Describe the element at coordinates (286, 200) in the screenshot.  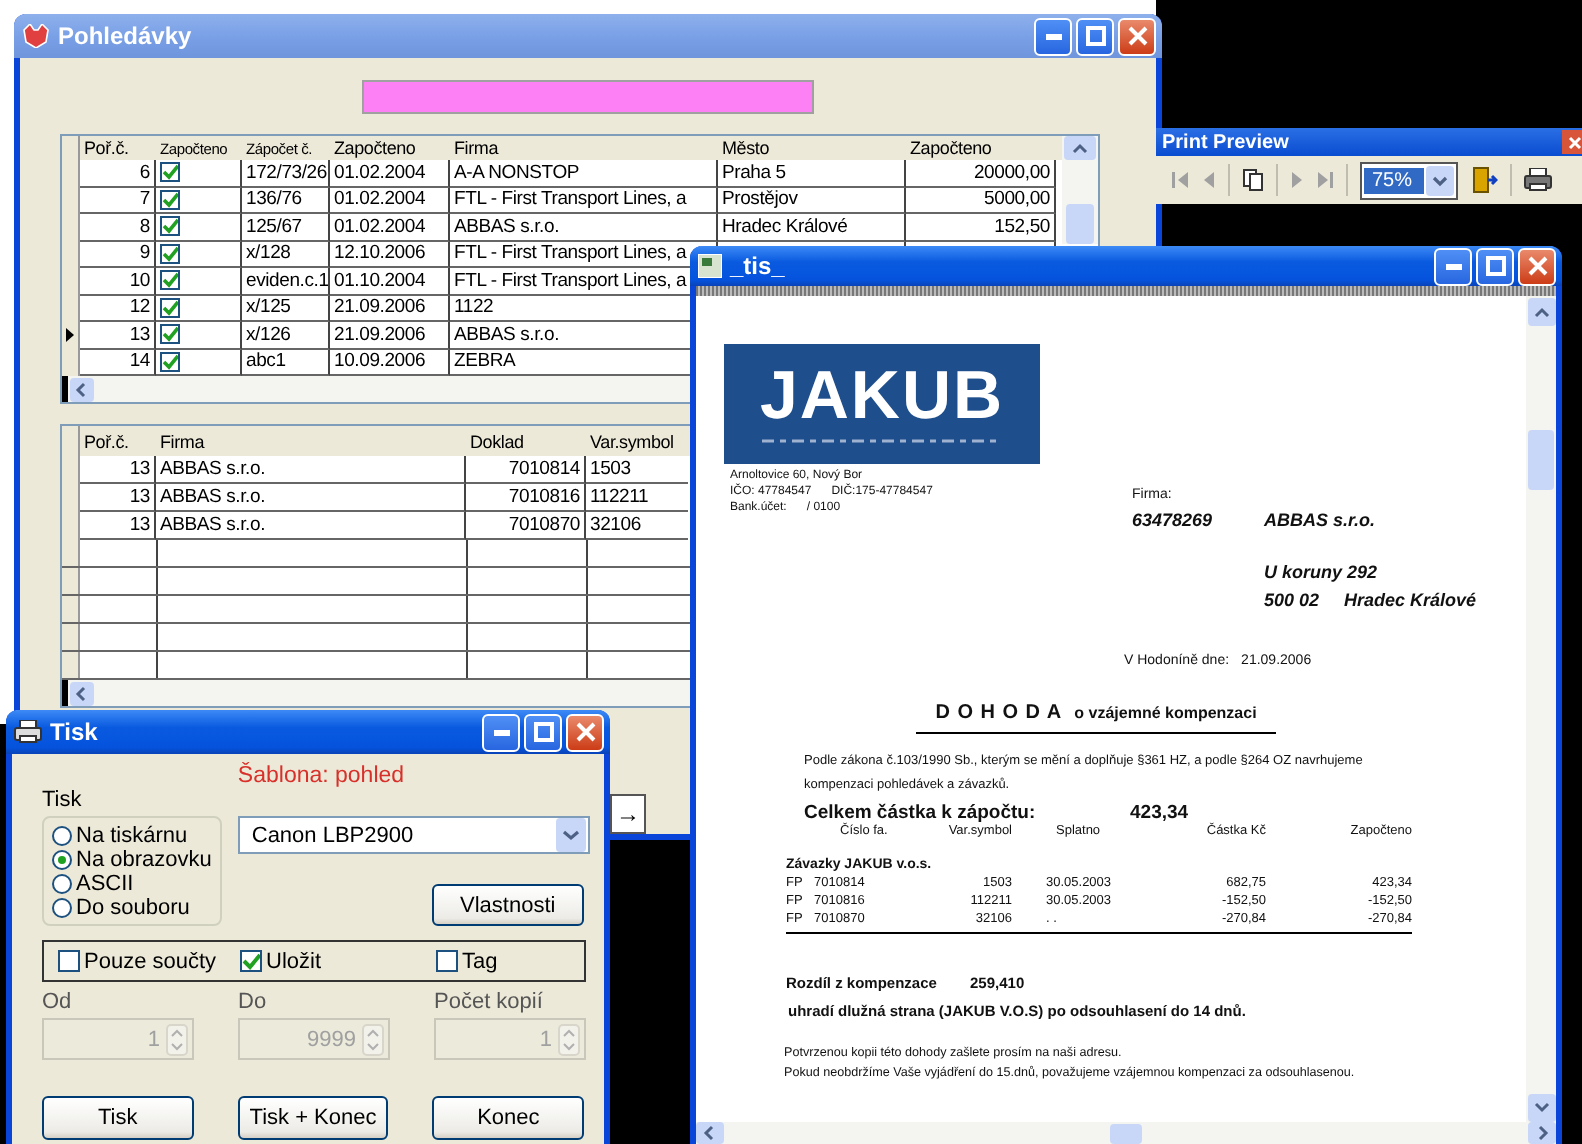
I see `table-cell: 136/76` at that location.